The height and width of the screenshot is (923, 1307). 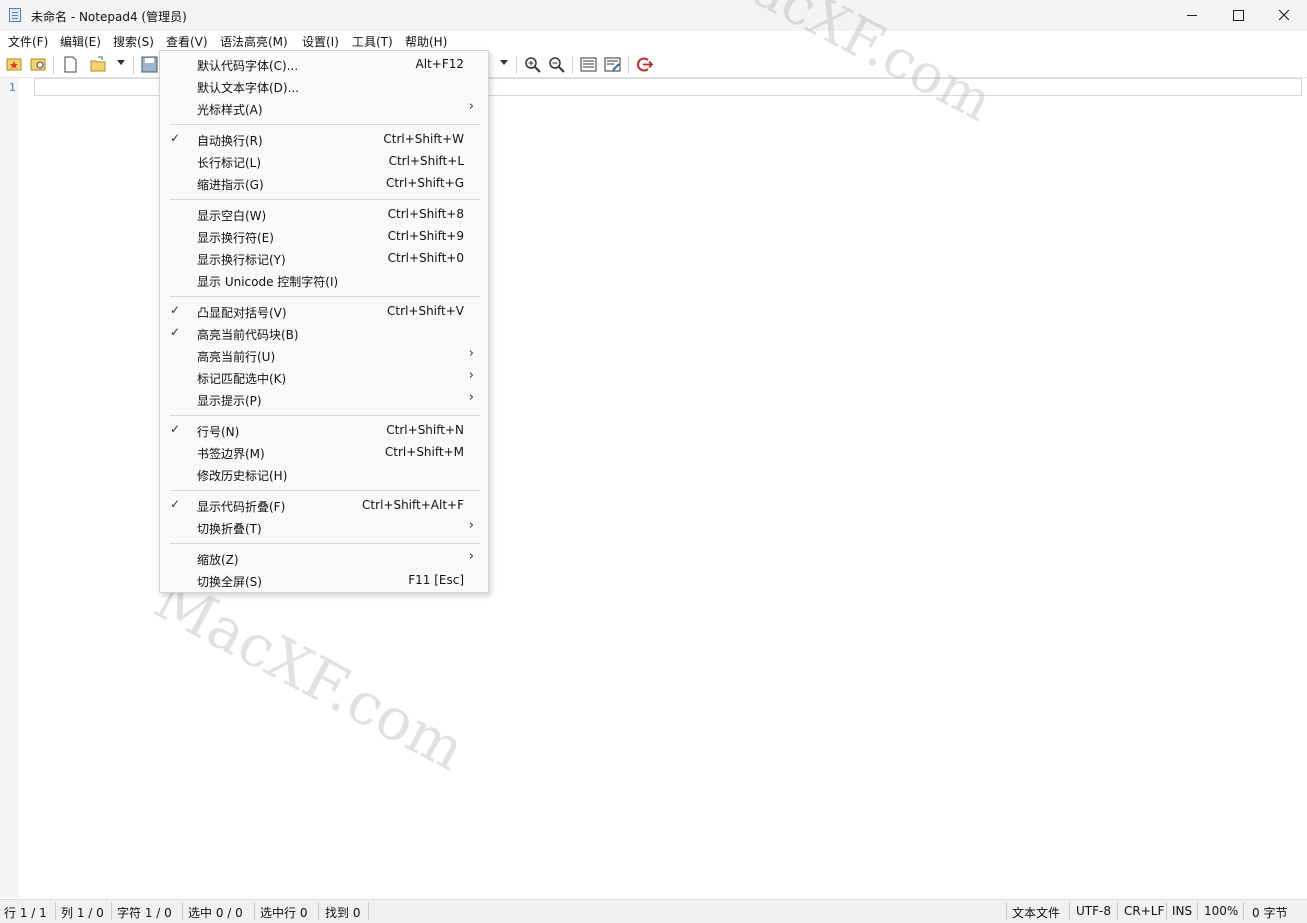 What do you see at coordinates (324, 580) in the screenshot?
I see `menu-item-fullscreen: 切换全屏(S) F11 [Esc]` at bounding box center [324, 580].